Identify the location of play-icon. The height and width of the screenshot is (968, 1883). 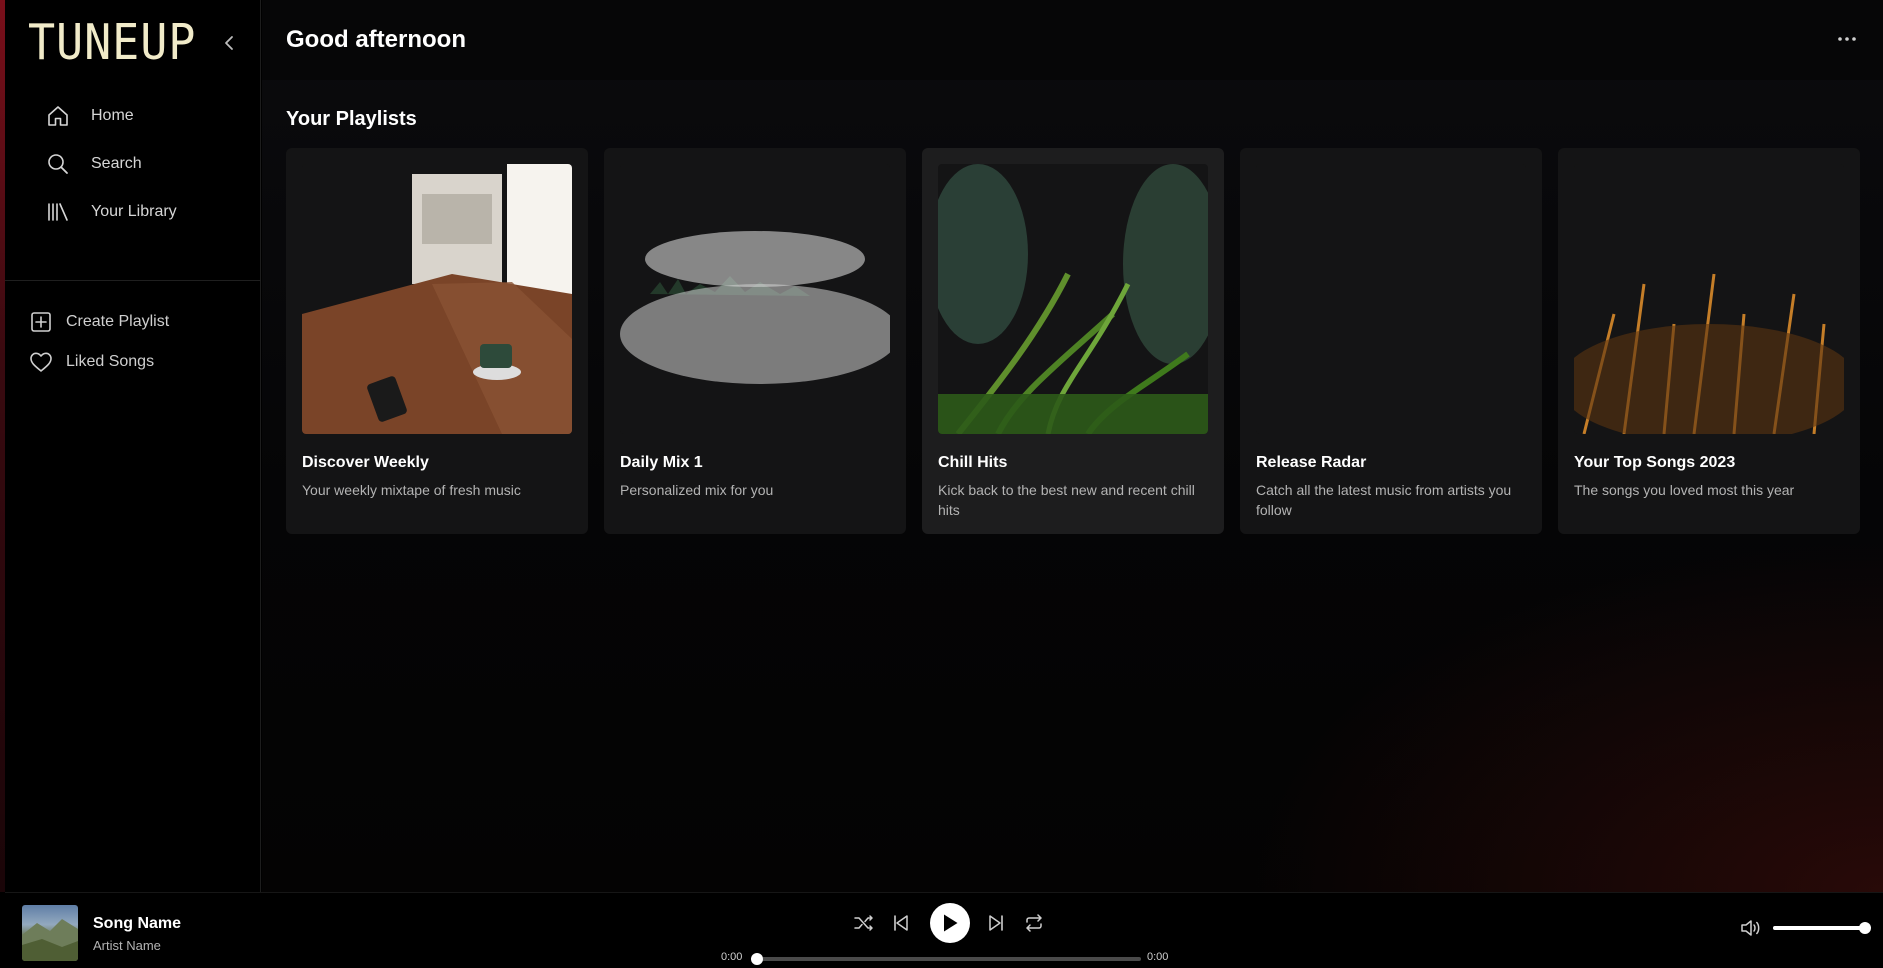
(951, 923).